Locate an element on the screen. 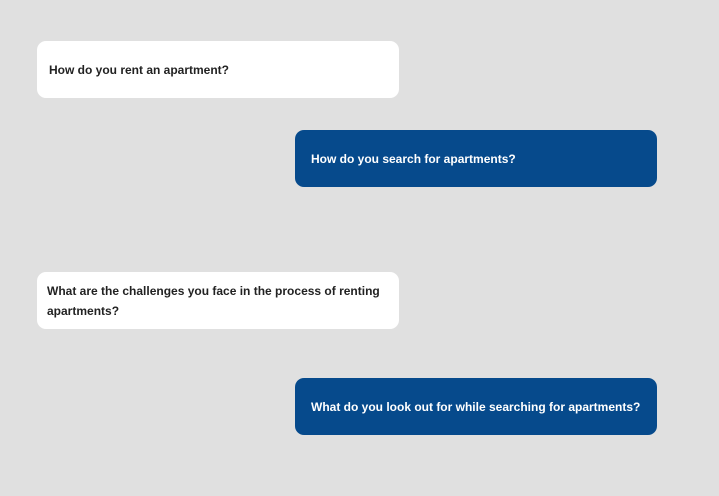 Image resolution: width=719 pixels, height=496 pixels. chat-bubble-outgoing: How do you search for apartments? is located at coordinates (476, 158).